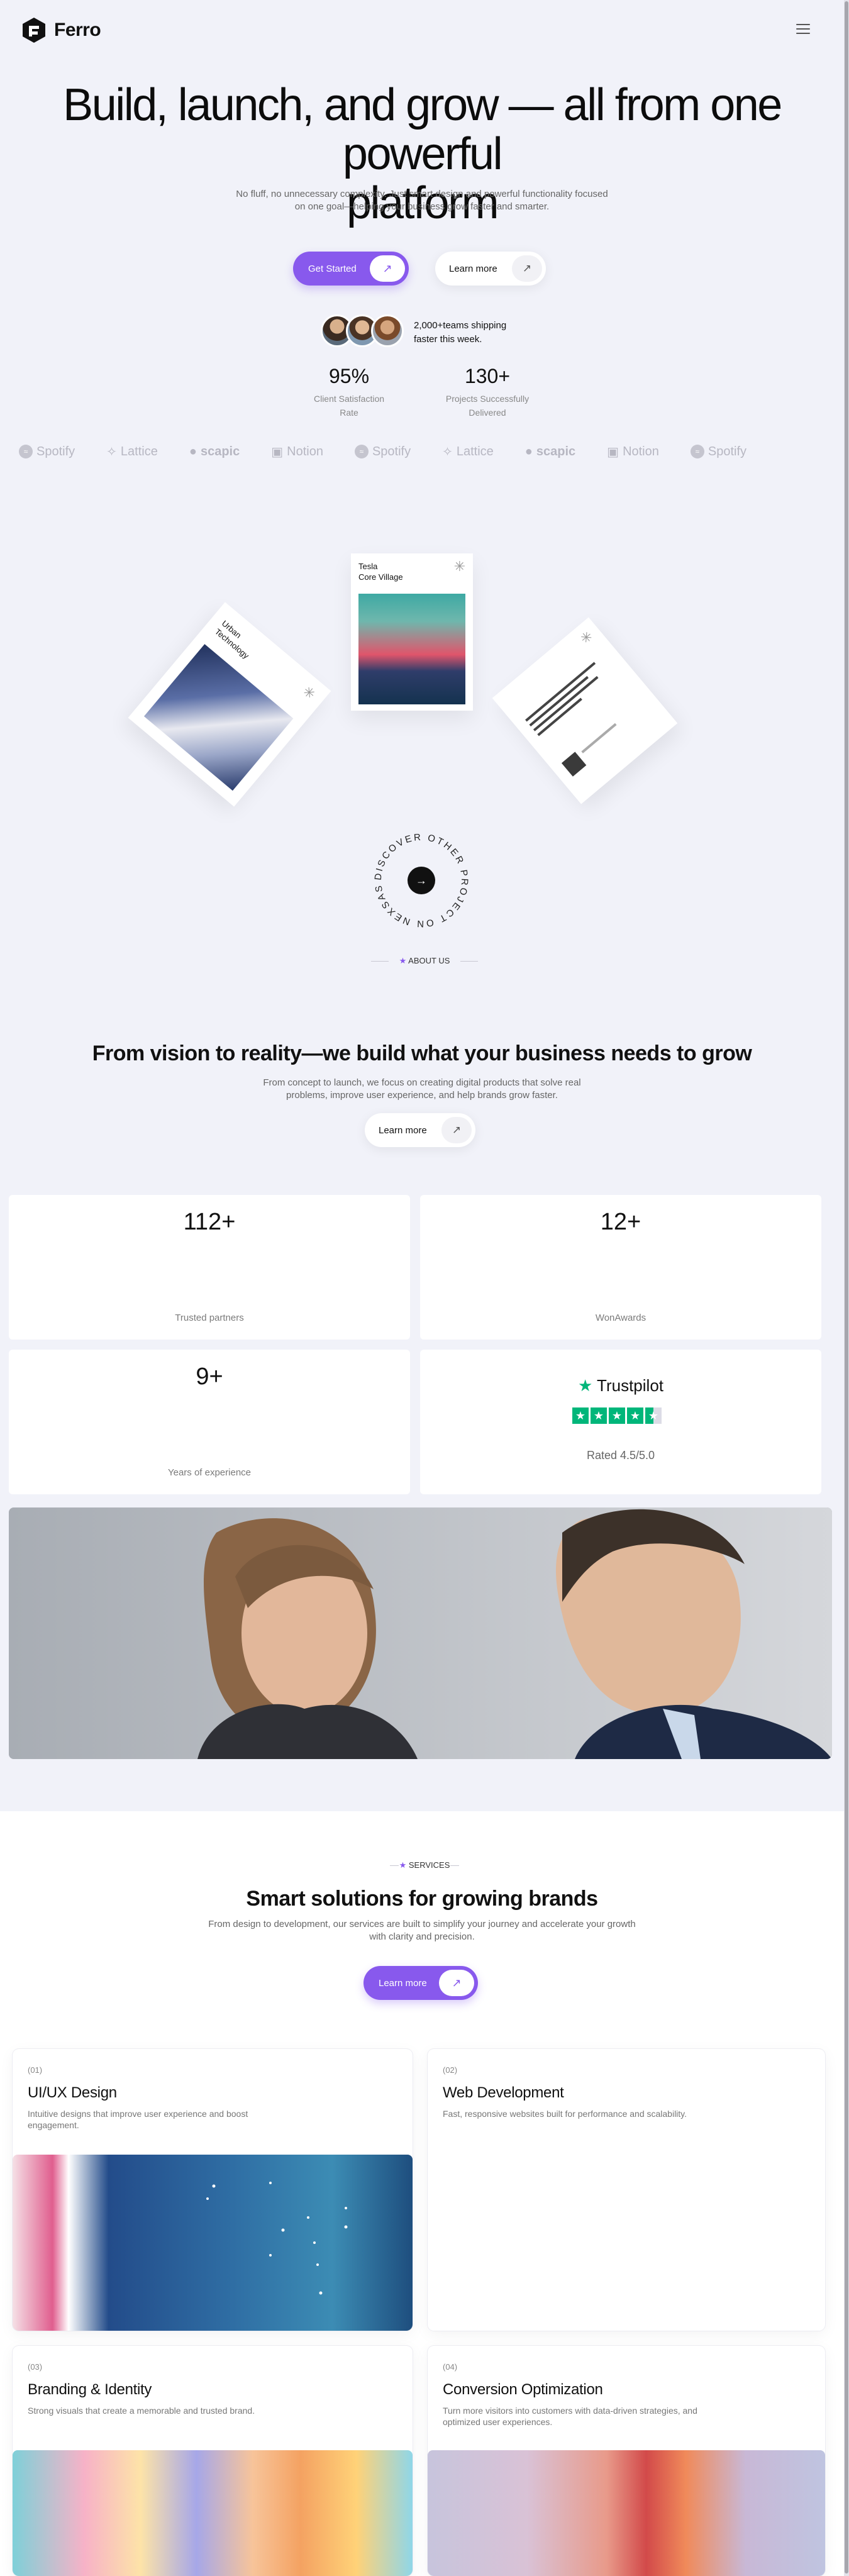 The image size is (849, 2576). What do you see at coordinates (620, 1455) in the screenshot?
I see `trustpilot-rating: Rated 4.5/5.0` at bounding box center [620, 1455].